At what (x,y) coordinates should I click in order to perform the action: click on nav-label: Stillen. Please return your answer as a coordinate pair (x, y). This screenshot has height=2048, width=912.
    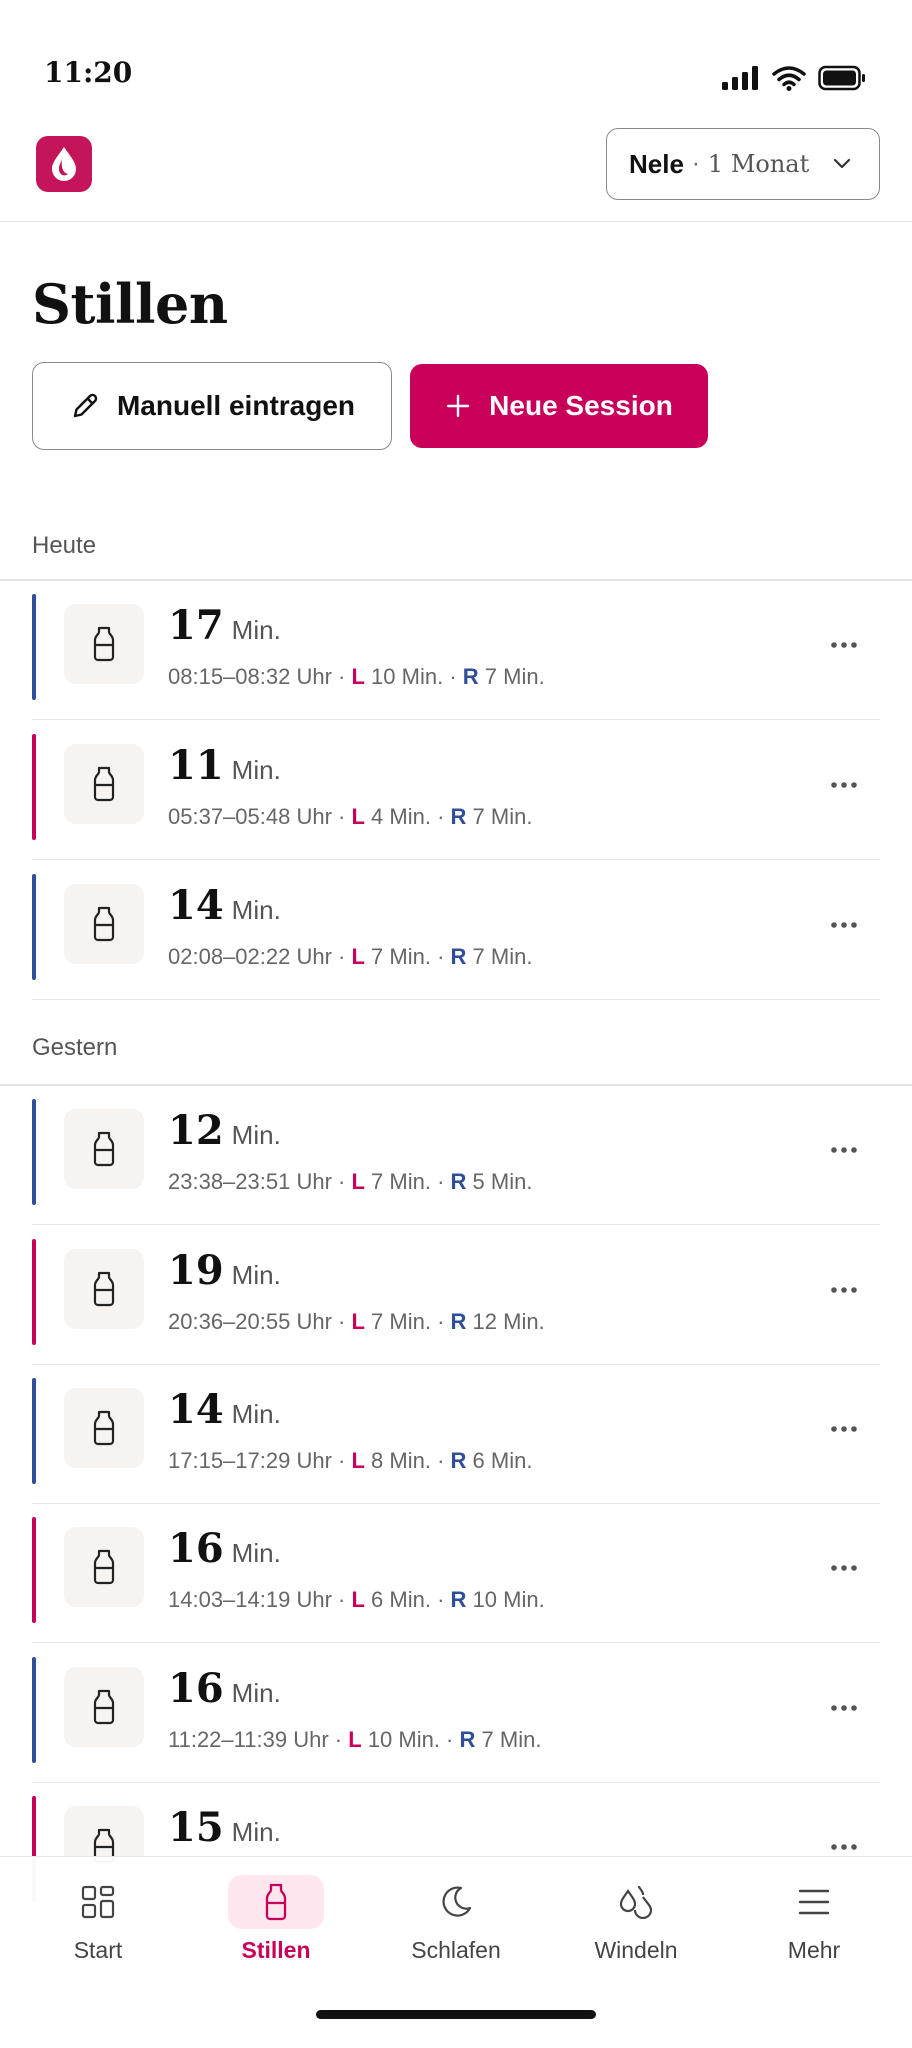
    Looking at the image, I should click on (276, 1950).